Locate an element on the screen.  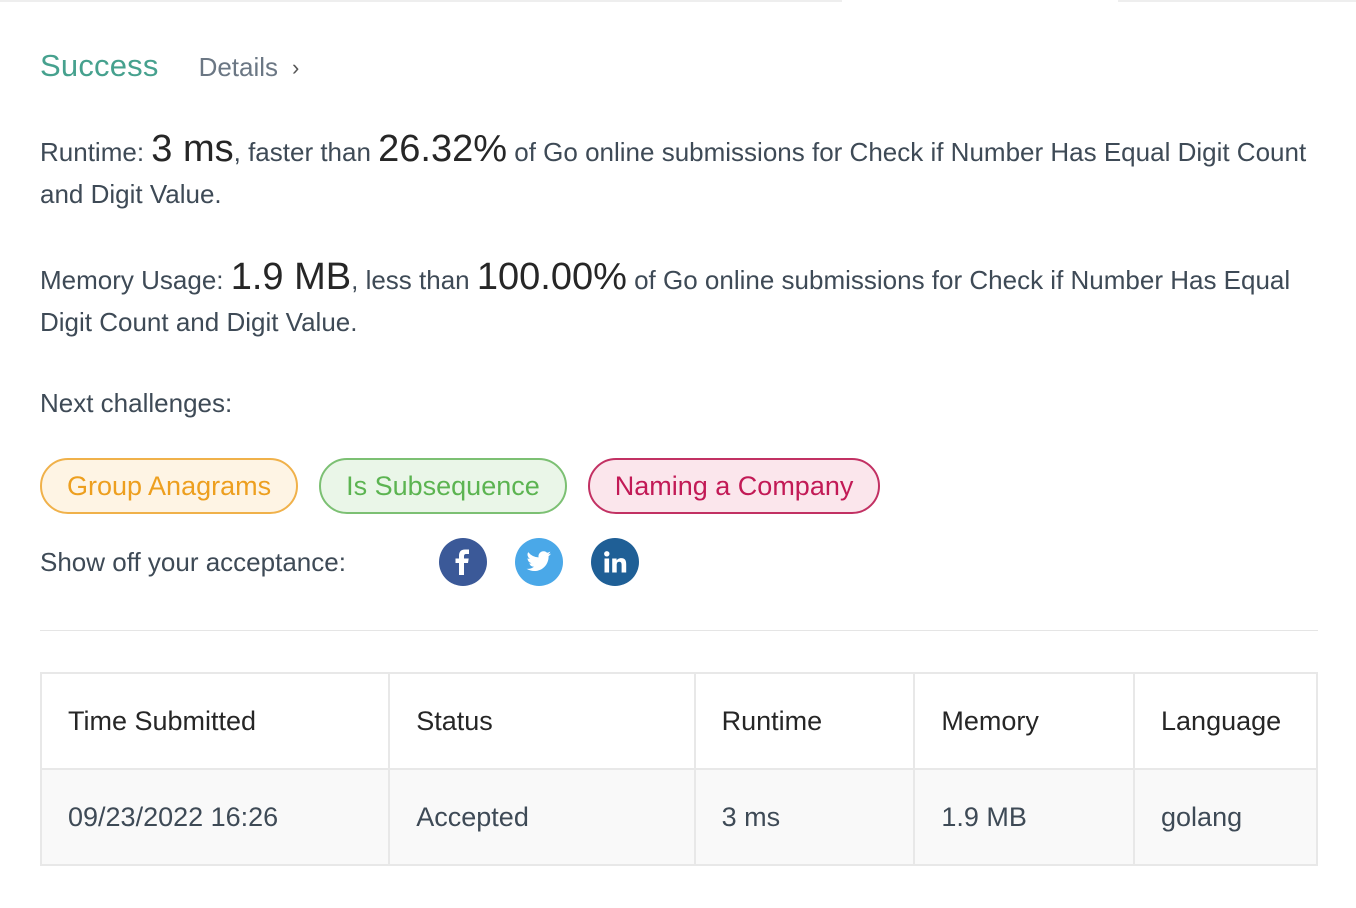
runtime-value: 3 ms is located at coordinates (192, 149).